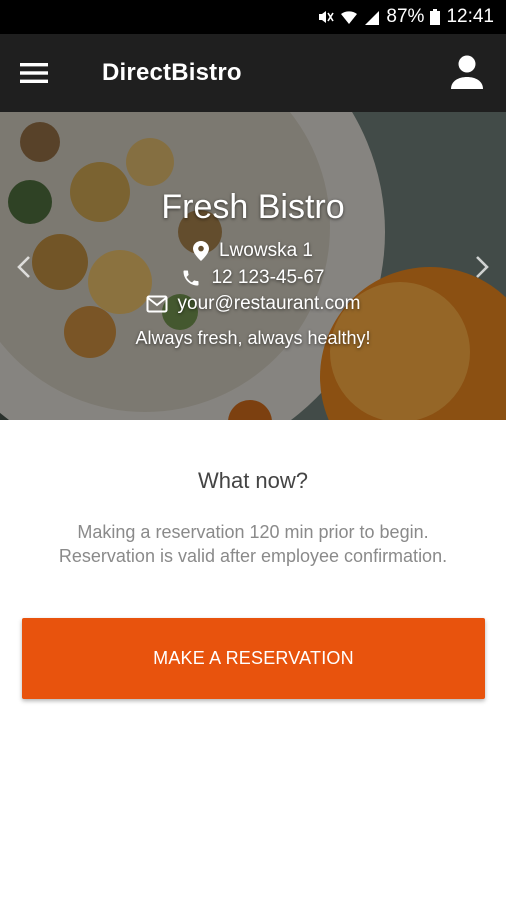 This screenshot has width=506, height=900. I want to click on phone-text: 12 123-45-67, so click(268, 277).